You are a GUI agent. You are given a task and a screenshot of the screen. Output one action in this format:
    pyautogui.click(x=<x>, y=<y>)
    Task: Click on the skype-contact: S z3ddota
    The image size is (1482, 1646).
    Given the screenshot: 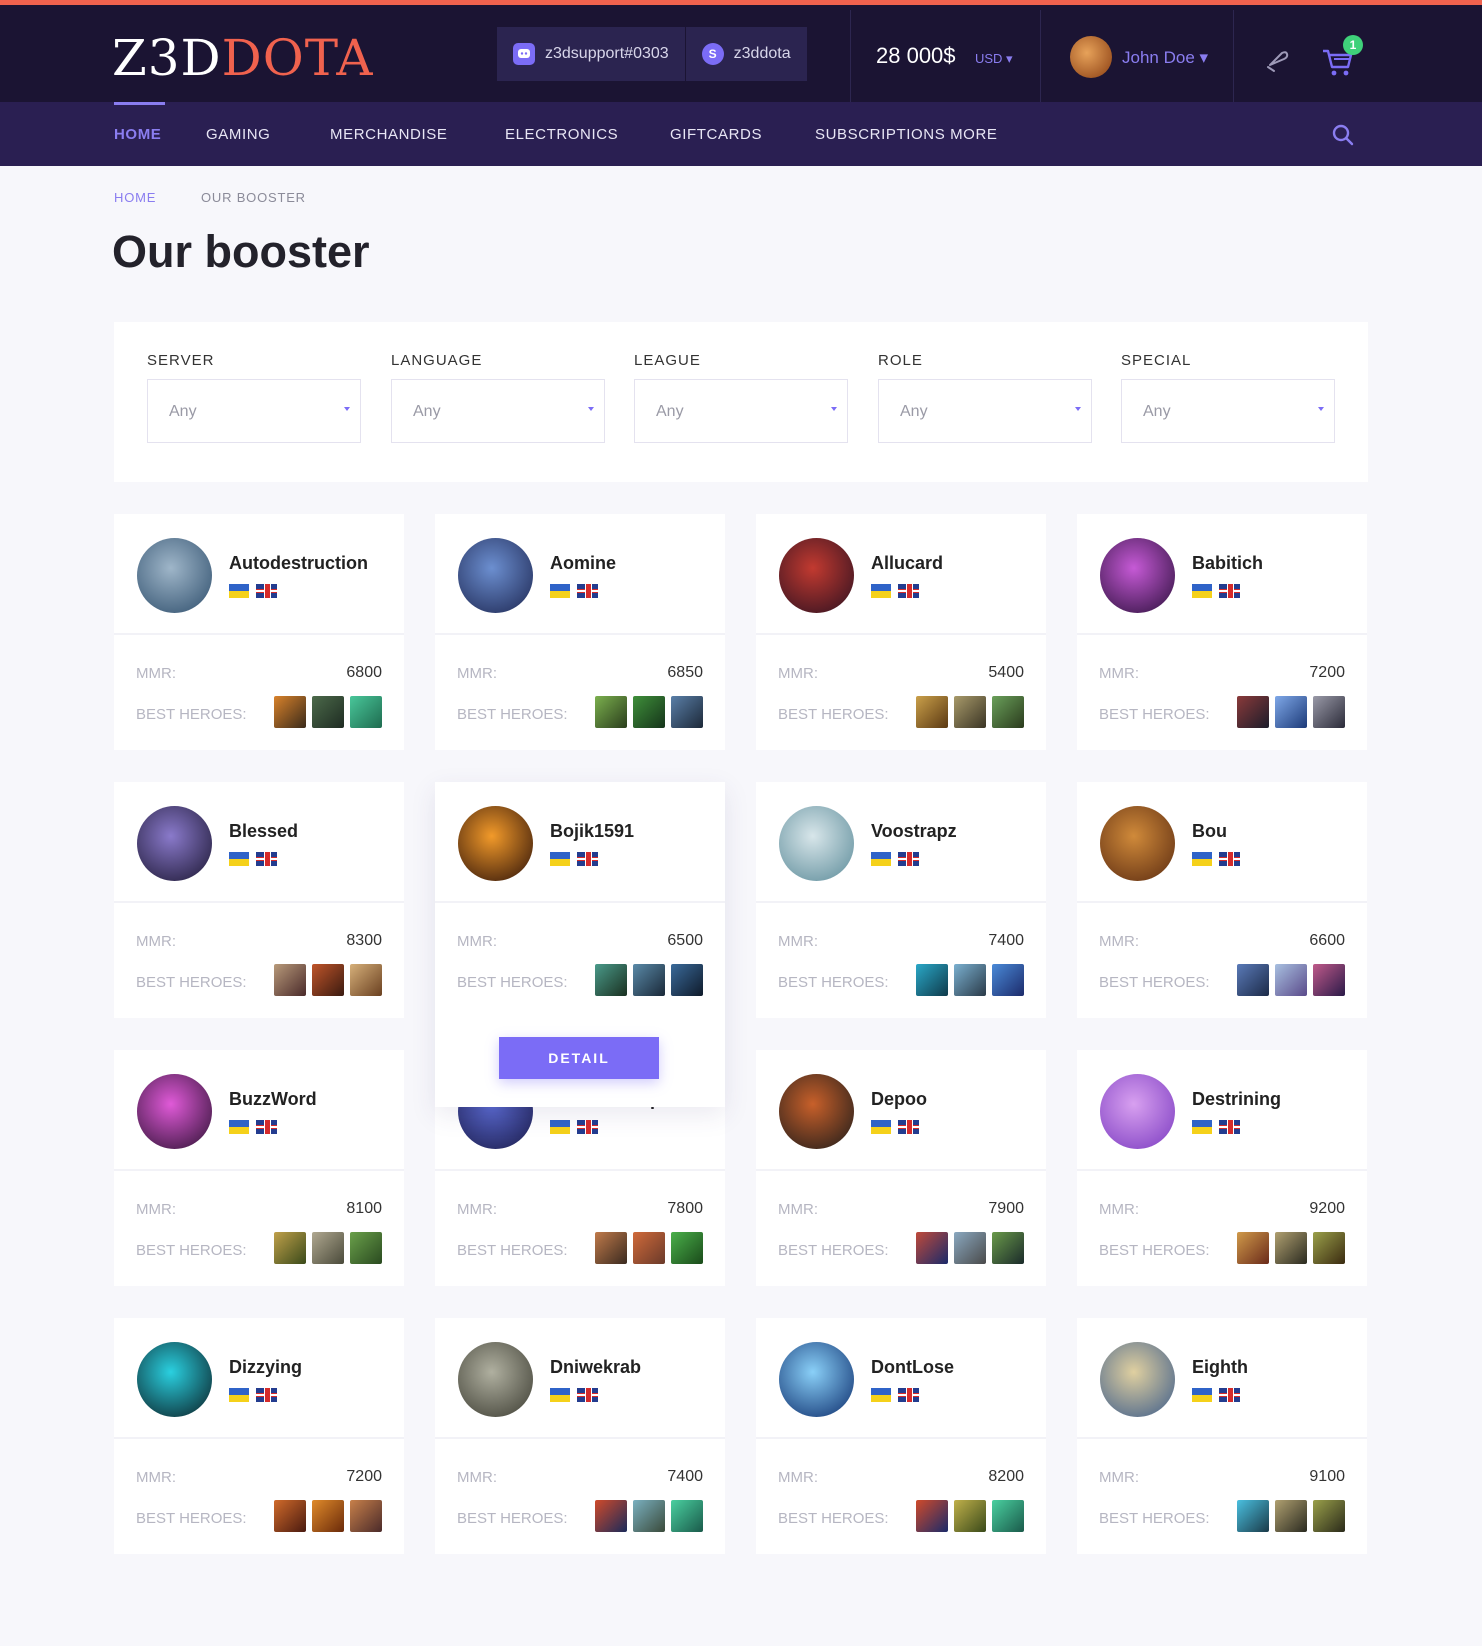 What is the action you would take?
    pyautogui.click(x=745, y=54)
    